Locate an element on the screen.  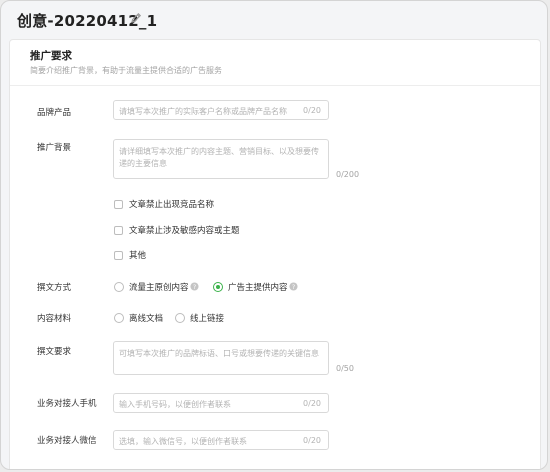
radio-online-link-label: 线上链接 is located at coordinates (207, 319).